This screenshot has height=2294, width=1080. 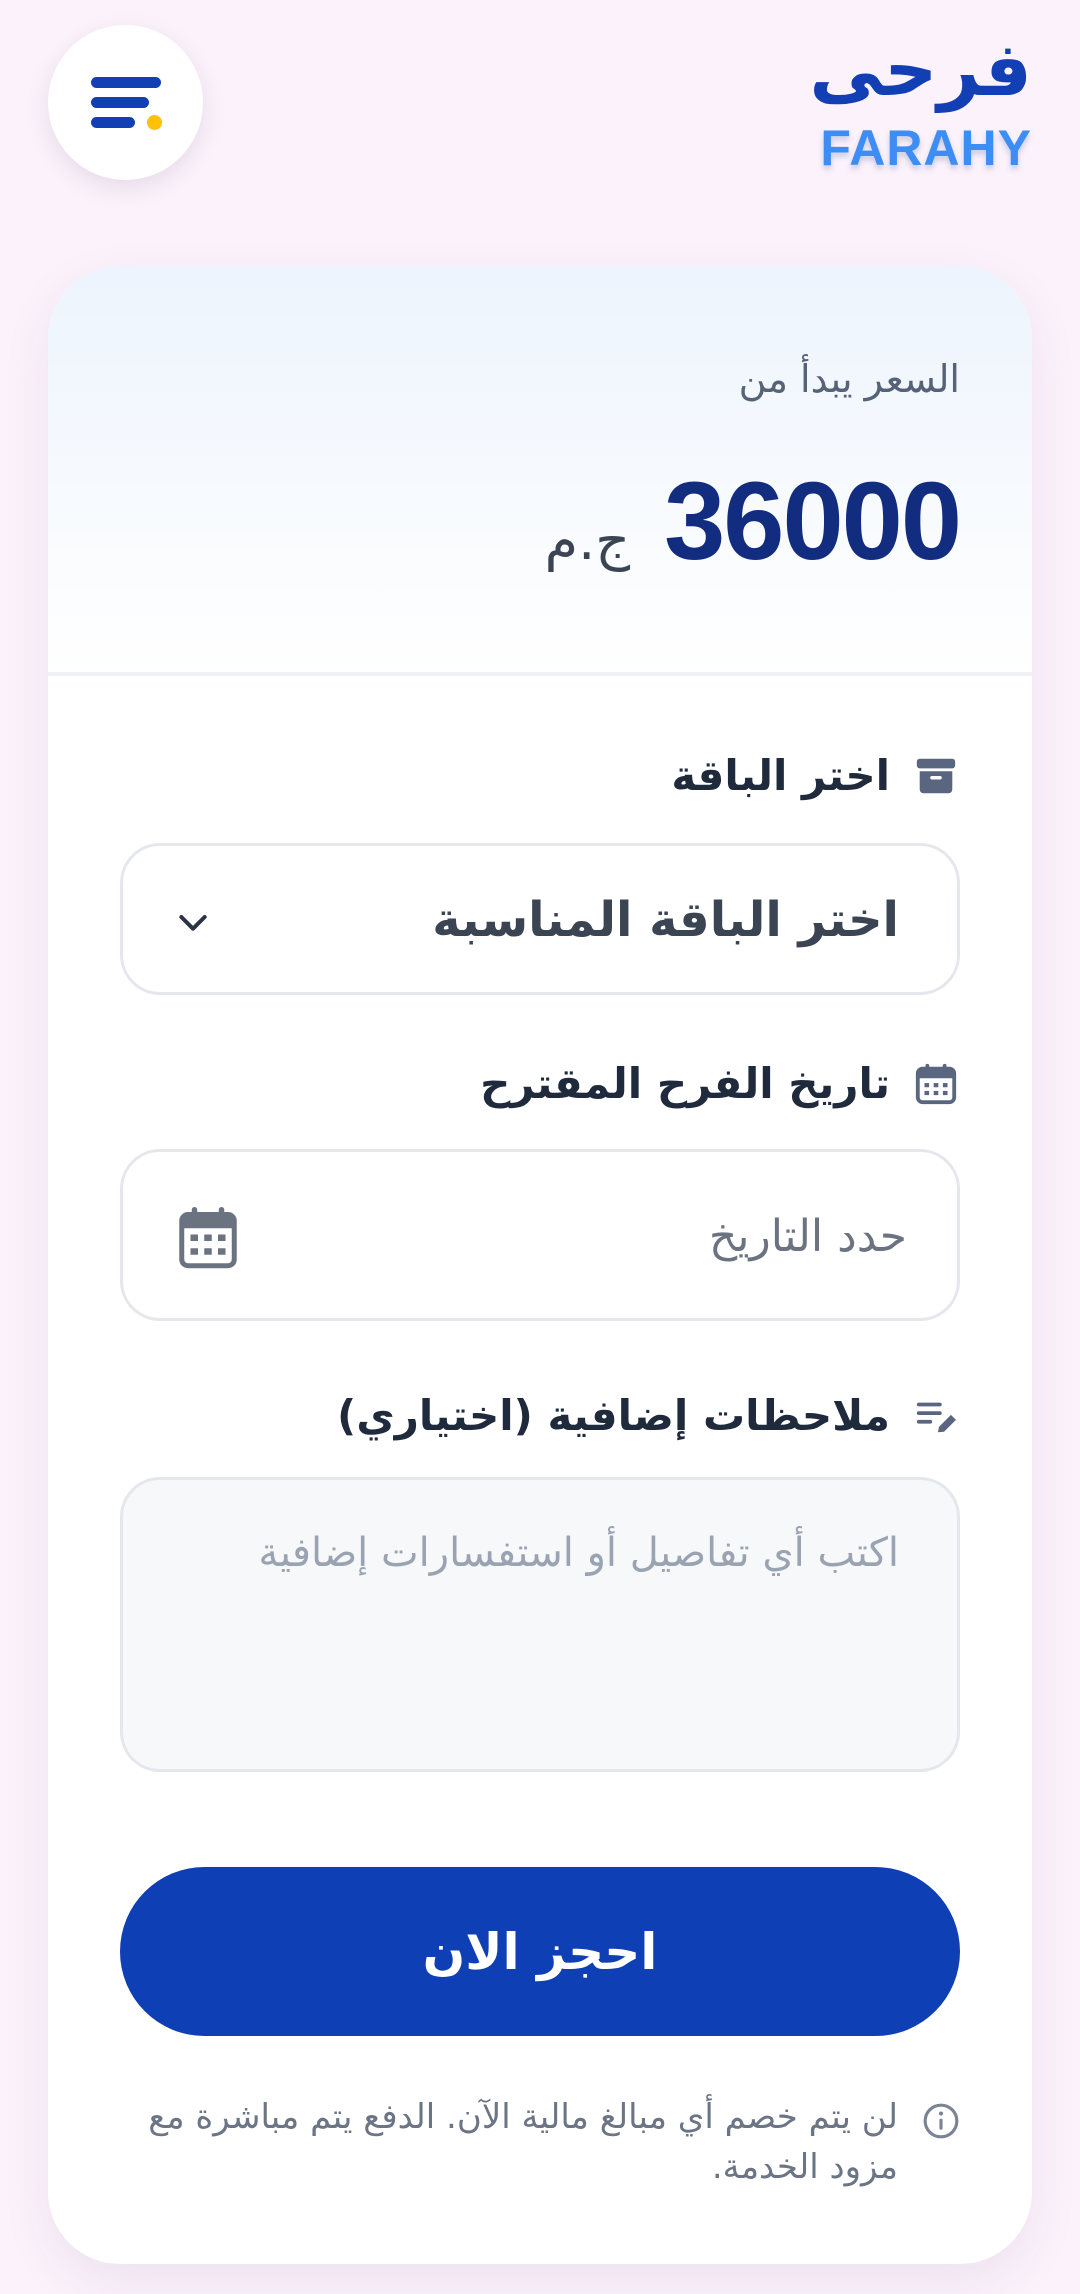 What do you see at coordinates (540, 674) in the screenshot?
I see `divider` at bounding box center [540, 674].